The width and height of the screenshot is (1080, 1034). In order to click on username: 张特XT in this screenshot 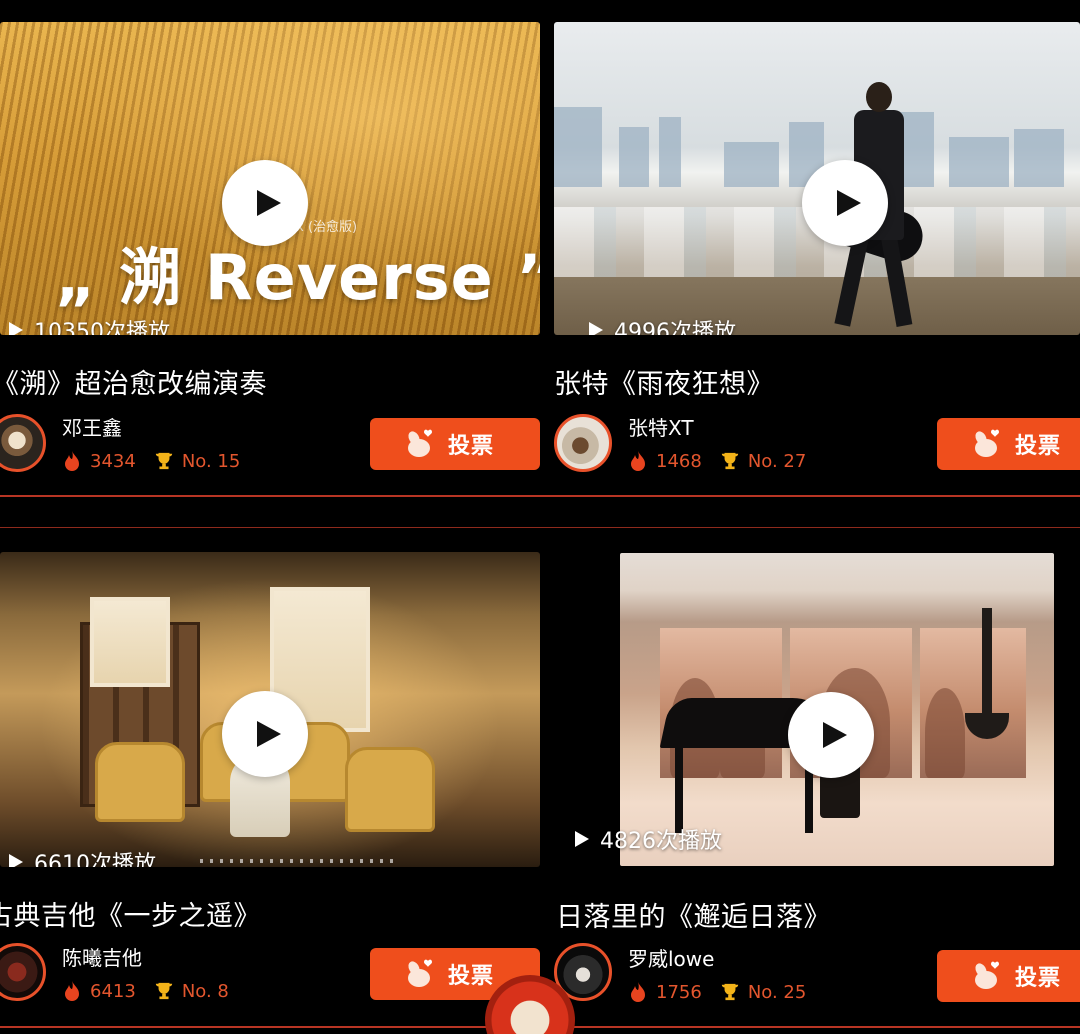, I will do `click(661, 426)`.